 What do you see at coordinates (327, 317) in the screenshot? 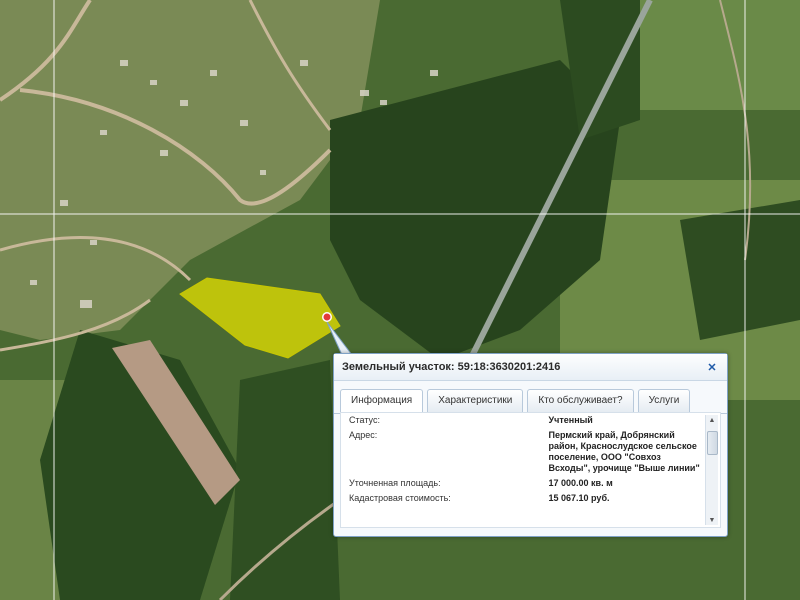
I see `map-pin-icon` at bounding box center [327, 317].